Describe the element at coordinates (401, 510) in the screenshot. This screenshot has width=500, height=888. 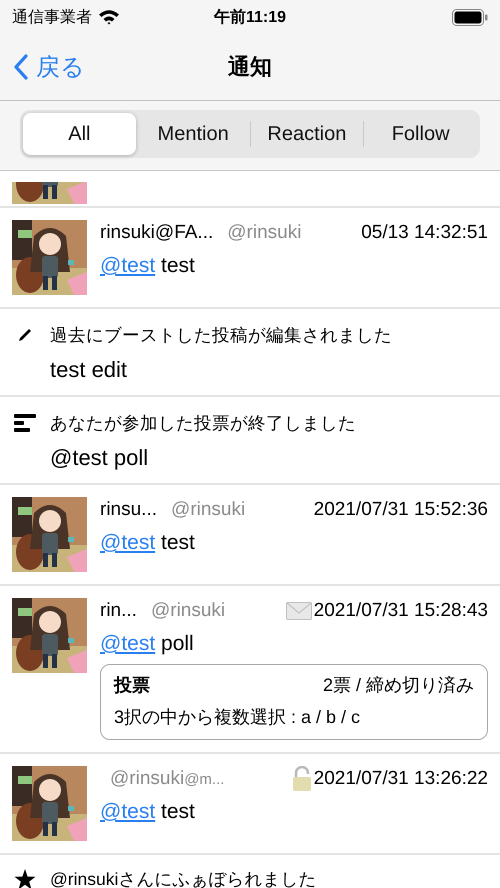
I see `post-time: 2021/07/31 15:52:36` at that location.